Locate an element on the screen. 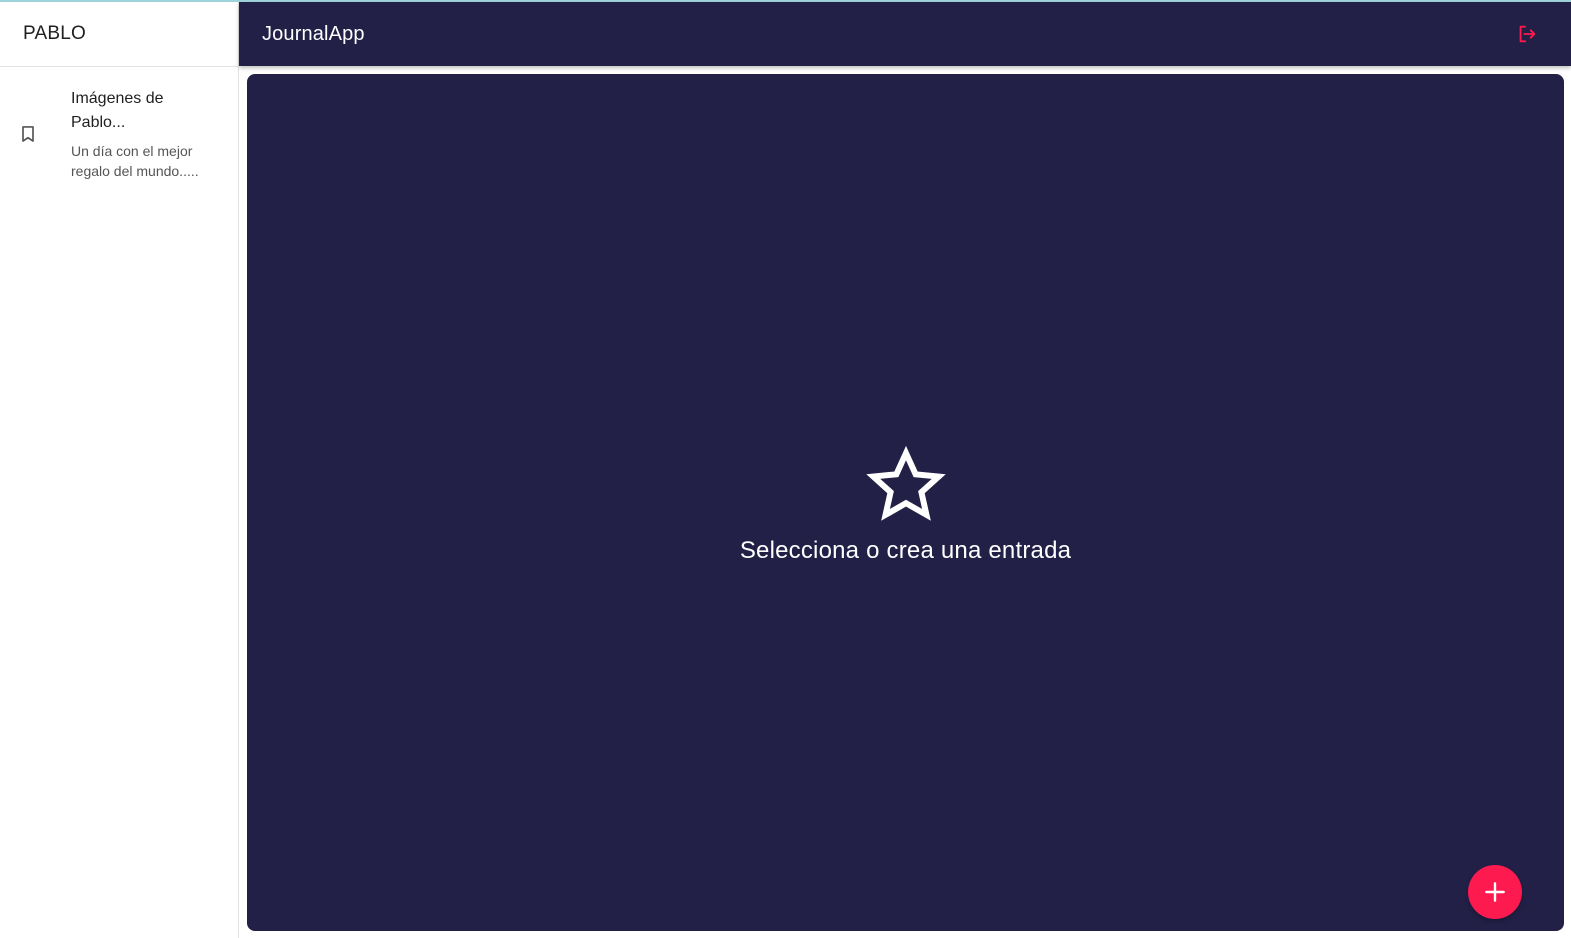 The width and height of the screenshot is (1571, 938). add-entry-button is located at coordinates (1495, 892).